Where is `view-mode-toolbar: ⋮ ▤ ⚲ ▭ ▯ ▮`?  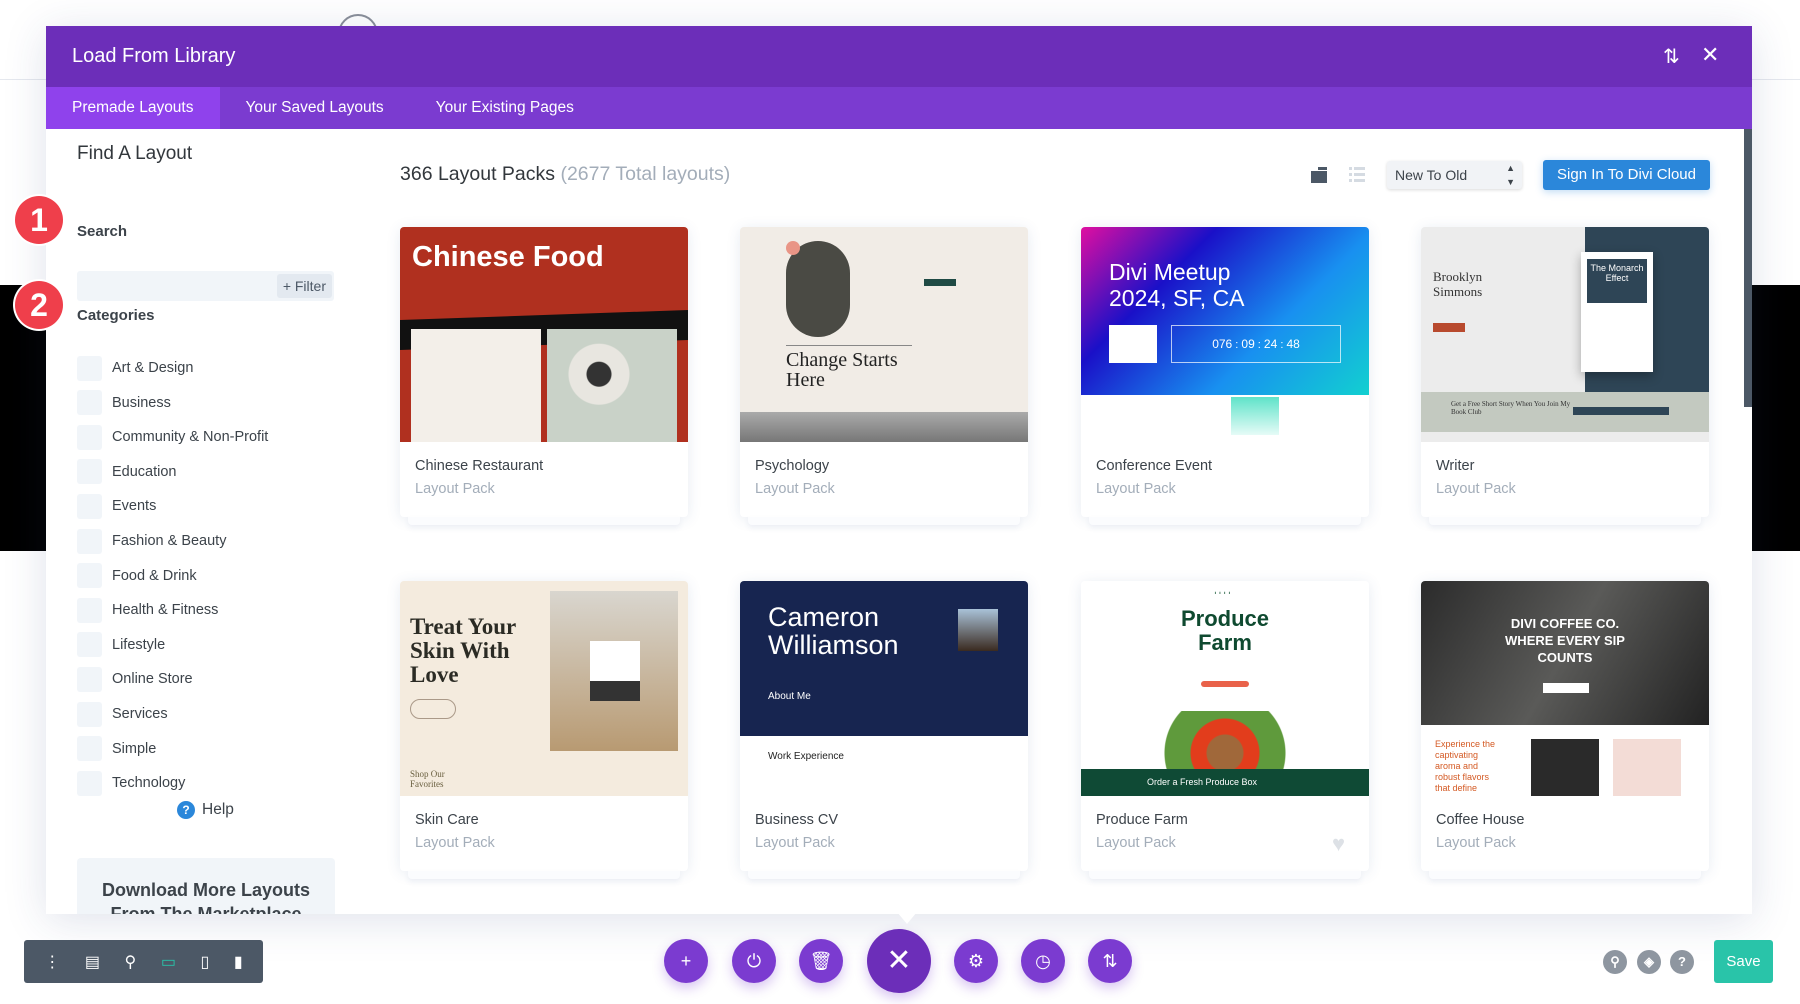 view-mode-toolbar: ⋮ ▤ ⚲ ▭ ▯ ▮ is located at coordinates (143, 961).